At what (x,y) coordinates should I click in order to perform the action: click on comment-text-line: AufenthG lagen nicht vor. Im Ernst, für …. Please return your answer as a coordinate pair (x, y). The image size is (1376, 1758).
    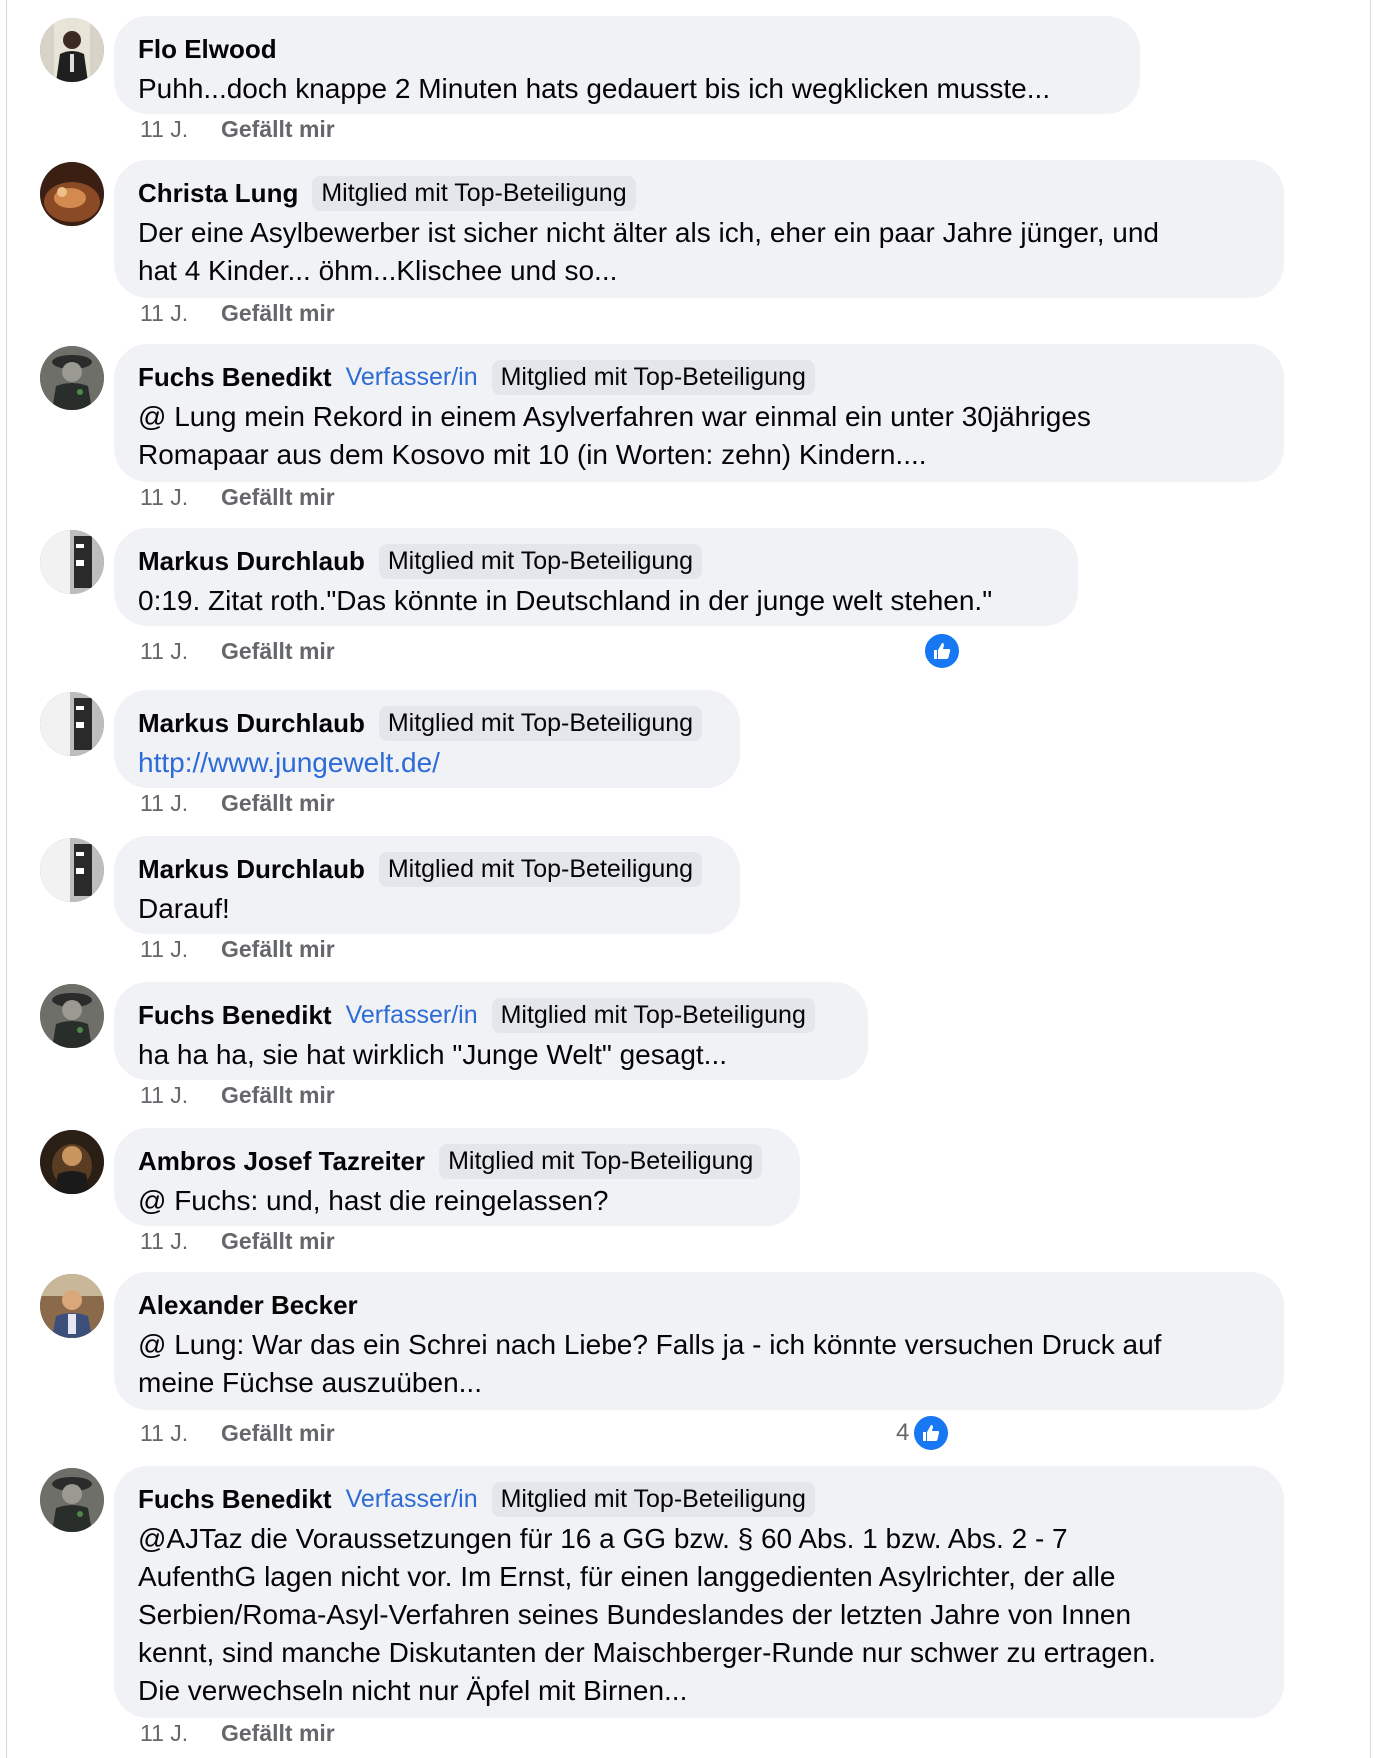
    Looking at the image, I should click on (627, 1576).